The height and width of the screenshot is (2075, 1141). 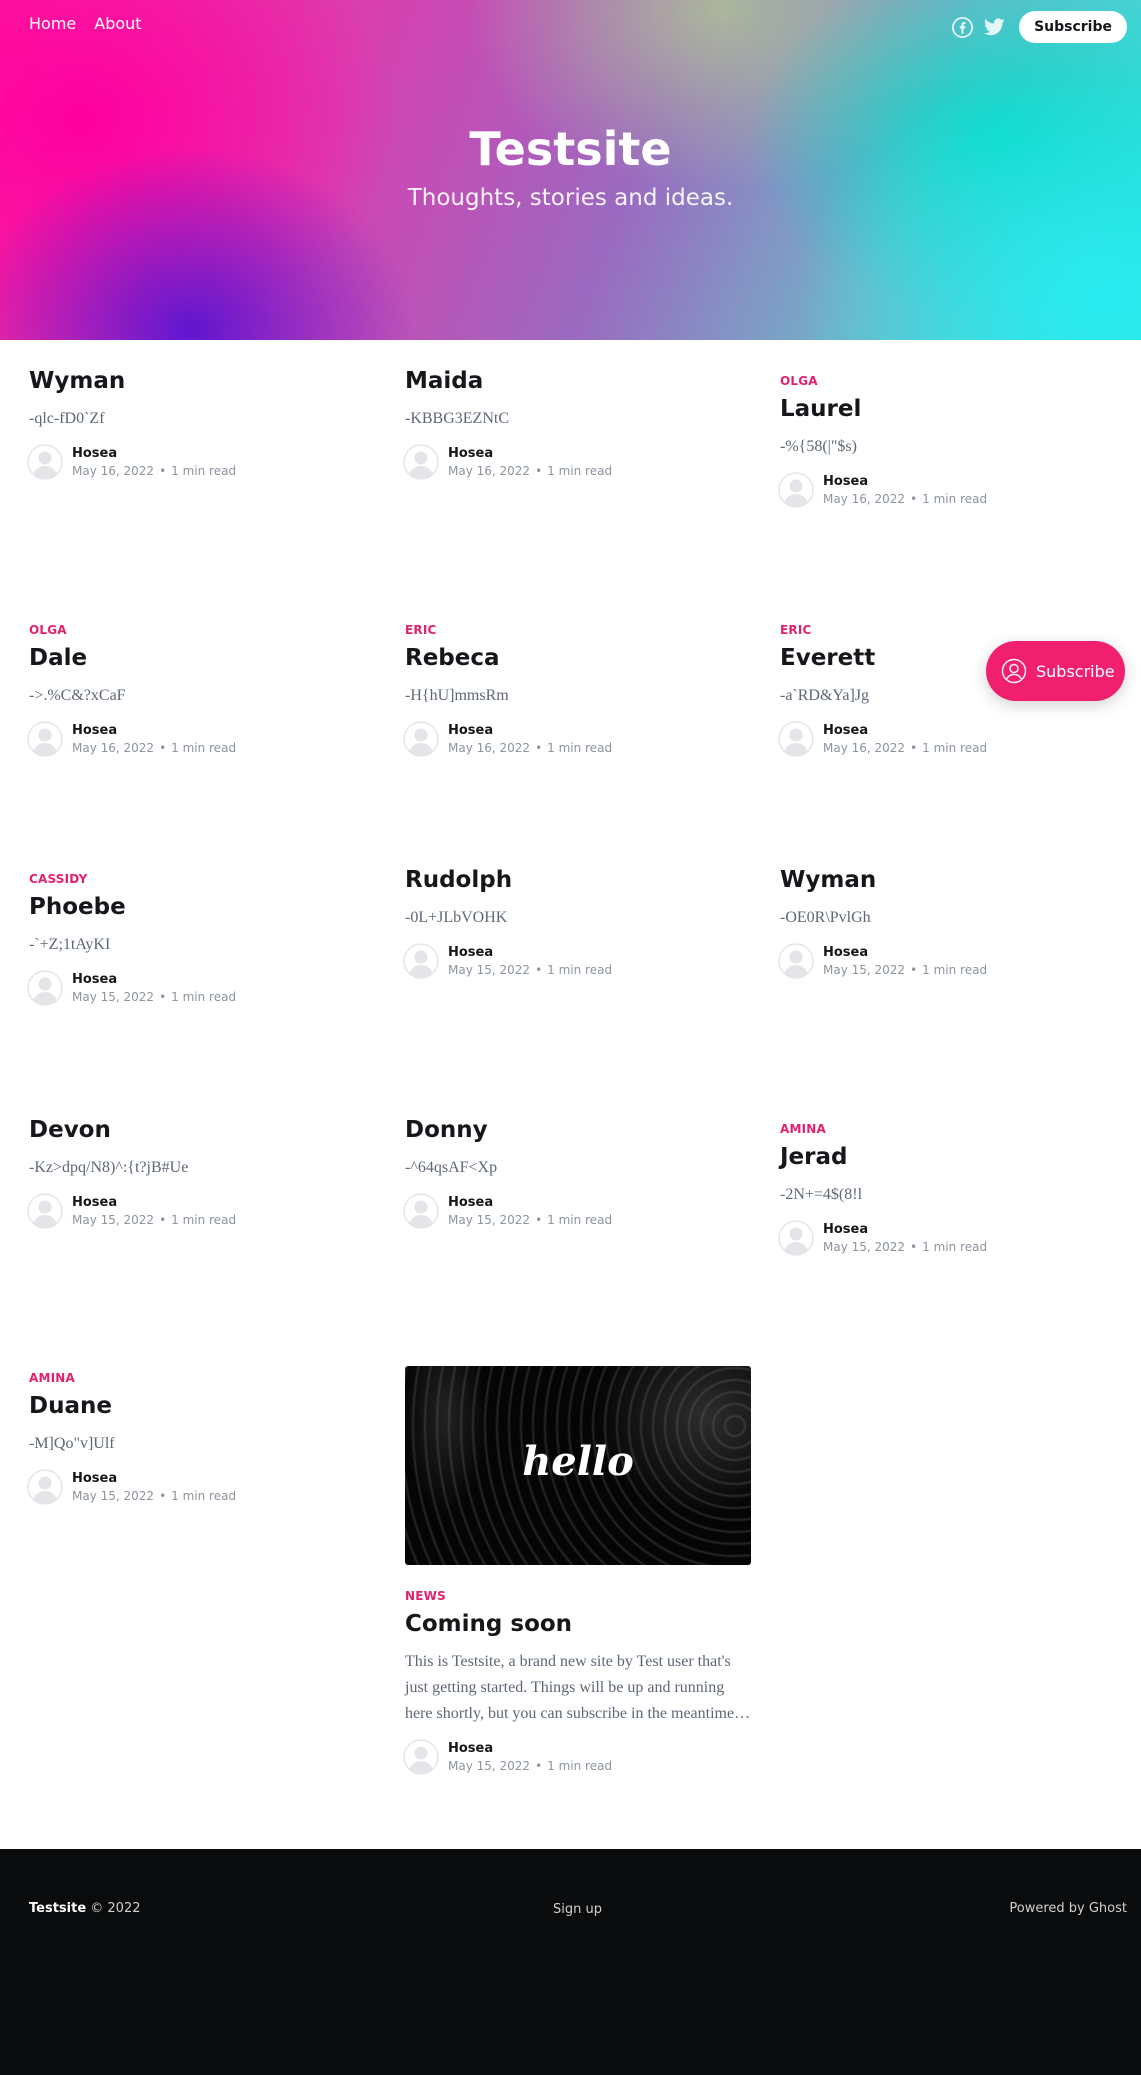 I want to click on floating-subscribe-button: Subscribe, so click(x=1055, y=671).